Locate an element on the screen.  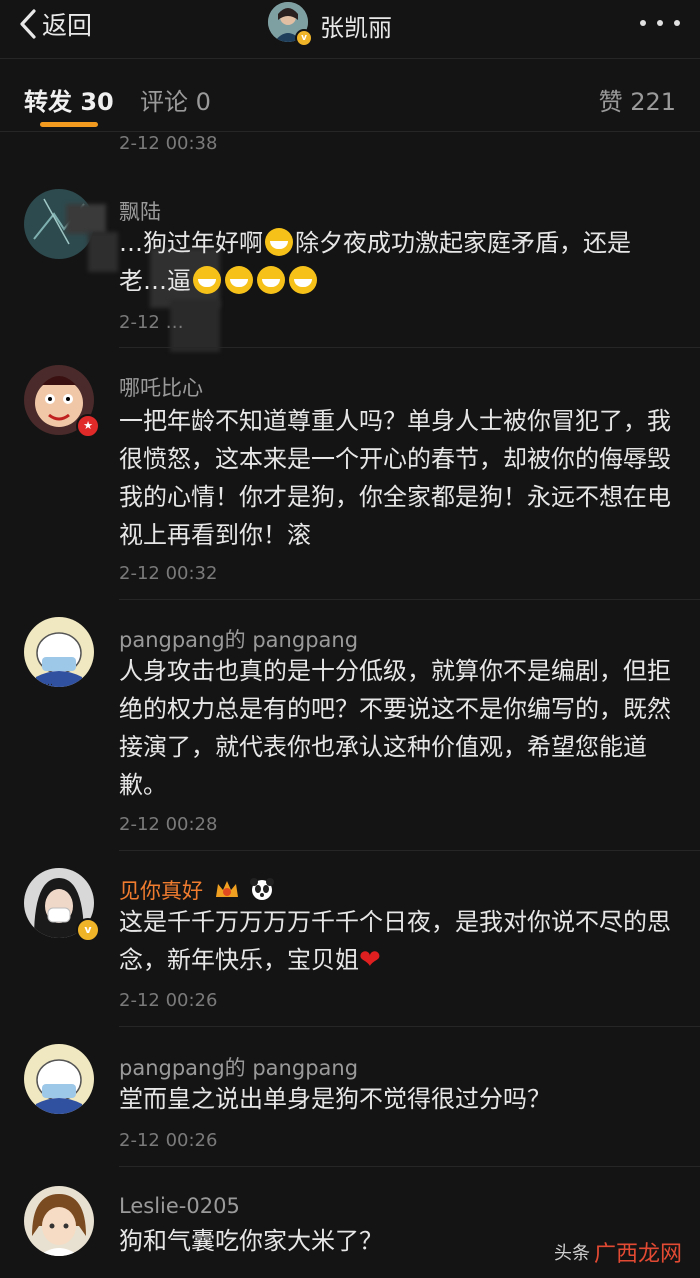
back-button: 返回 is located at coordinates (55, 24).